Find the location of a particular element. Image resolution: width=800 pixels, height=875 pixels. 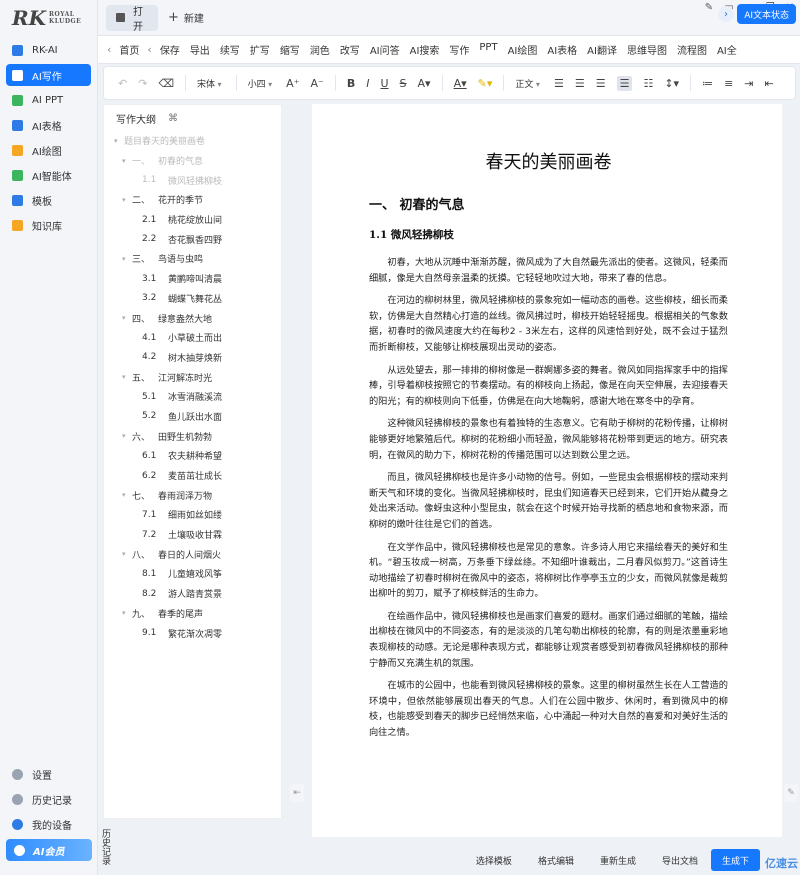

ai-status-button: AI文本状态 is located at coordinates (766, 14).